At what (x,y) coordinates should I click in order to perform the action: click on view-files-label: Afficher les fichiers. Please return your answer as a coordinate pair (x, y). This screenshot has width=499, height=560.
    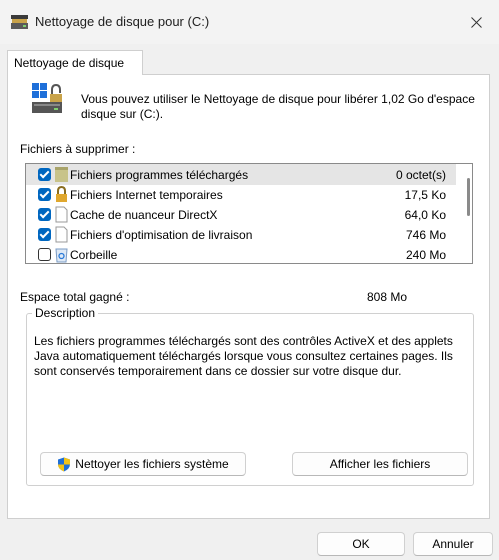
    Looking at the image, I should click on (380, 464).